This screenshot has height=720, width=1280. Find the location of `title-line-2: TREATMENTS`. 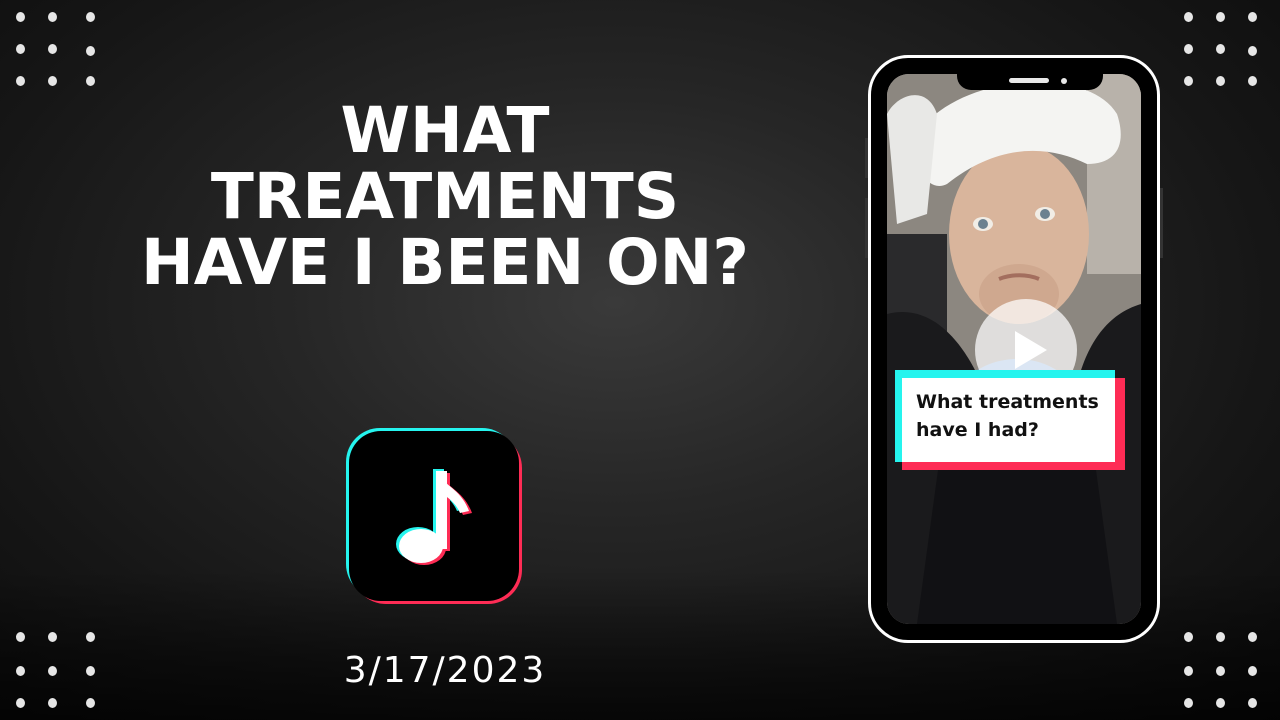

title-line-2: TREATMENTS is located at coordinates (445, 196).